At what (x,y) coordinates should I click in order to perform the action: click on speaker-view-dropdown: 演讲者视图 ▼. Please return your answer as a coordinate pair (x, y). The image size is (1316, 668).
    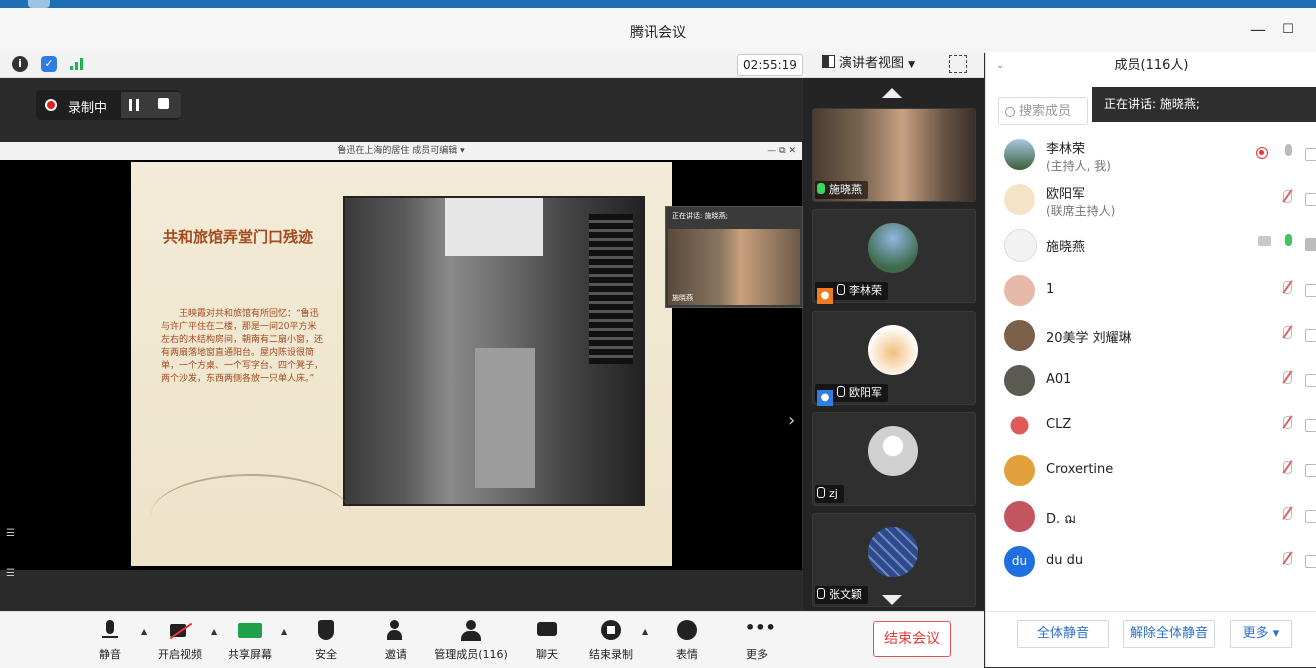
    Looking at the image, I should click on (877, 64).